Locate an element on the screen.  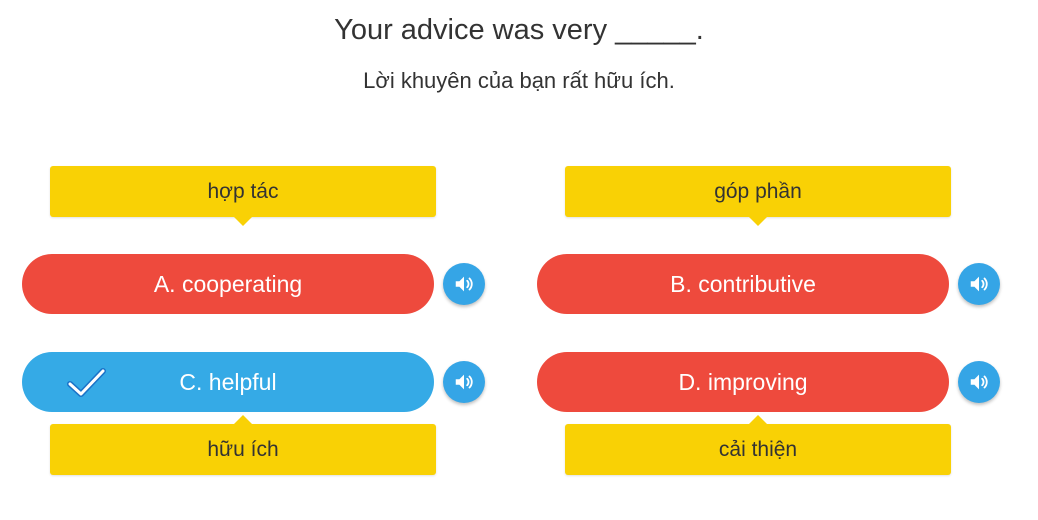
hint-option-a: hợp tác is located at coordinates (243, 196).